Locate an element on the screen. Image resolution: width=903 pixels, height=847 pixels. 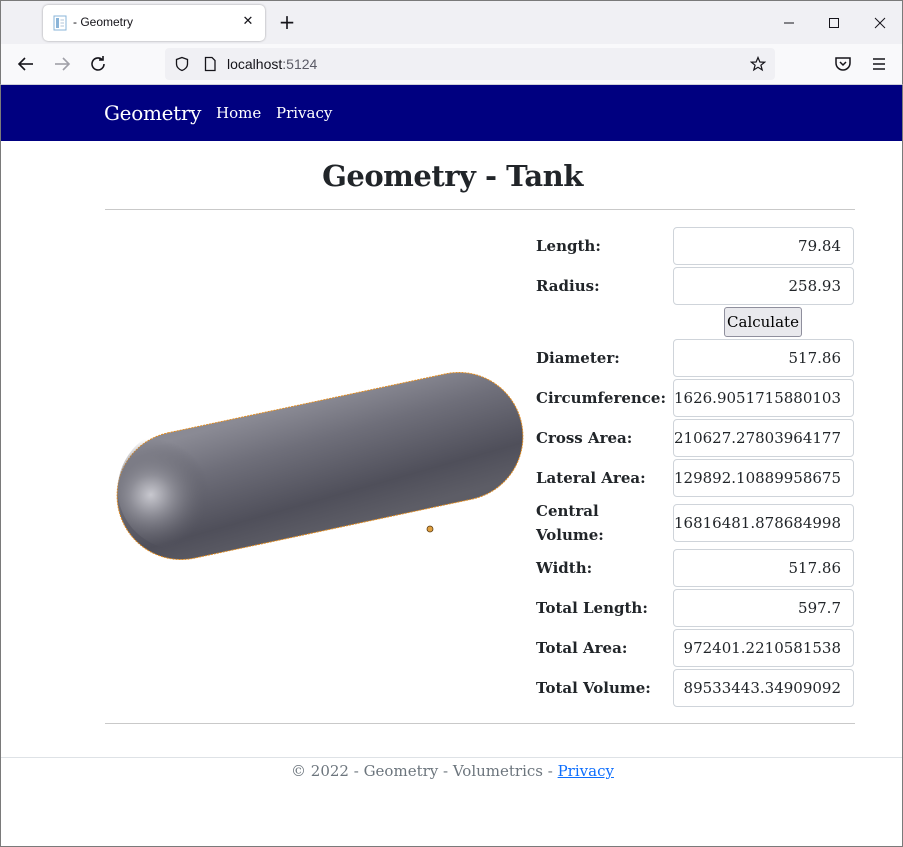
central-volume-output: 16816481.878684998 is located at coordinates (763, 523).